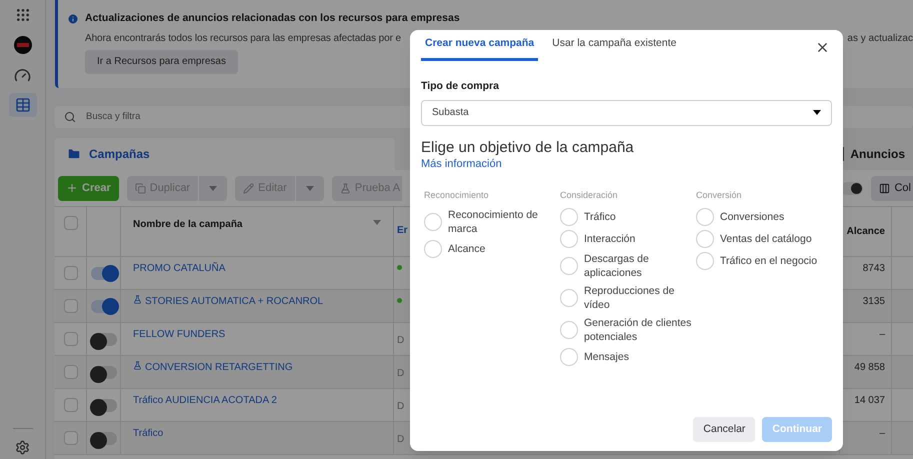  What do you see at coordinates (186, 117) in the screenshot?
I see `search-input: Busca y filtra` at bounding box center [186, 117].